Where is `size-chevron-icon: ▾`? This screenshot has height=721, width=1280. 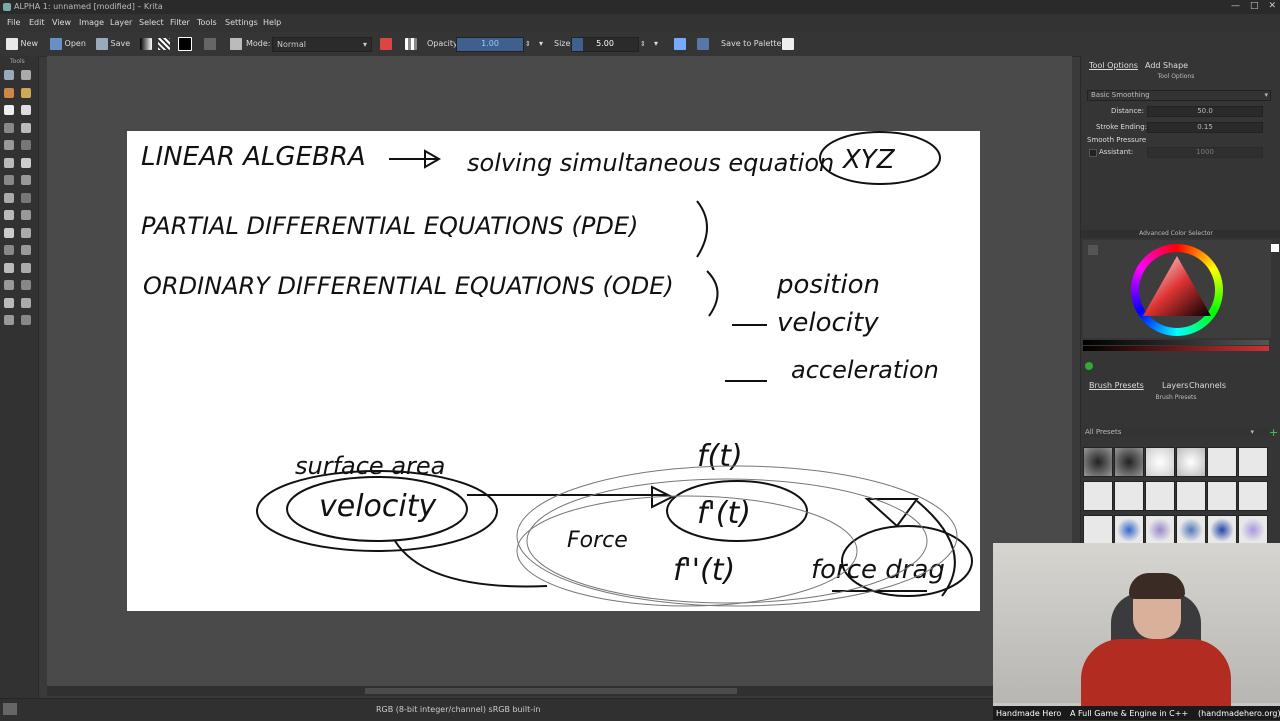 size-chevron-icon: ▾ is located at coordinates (656, 44).